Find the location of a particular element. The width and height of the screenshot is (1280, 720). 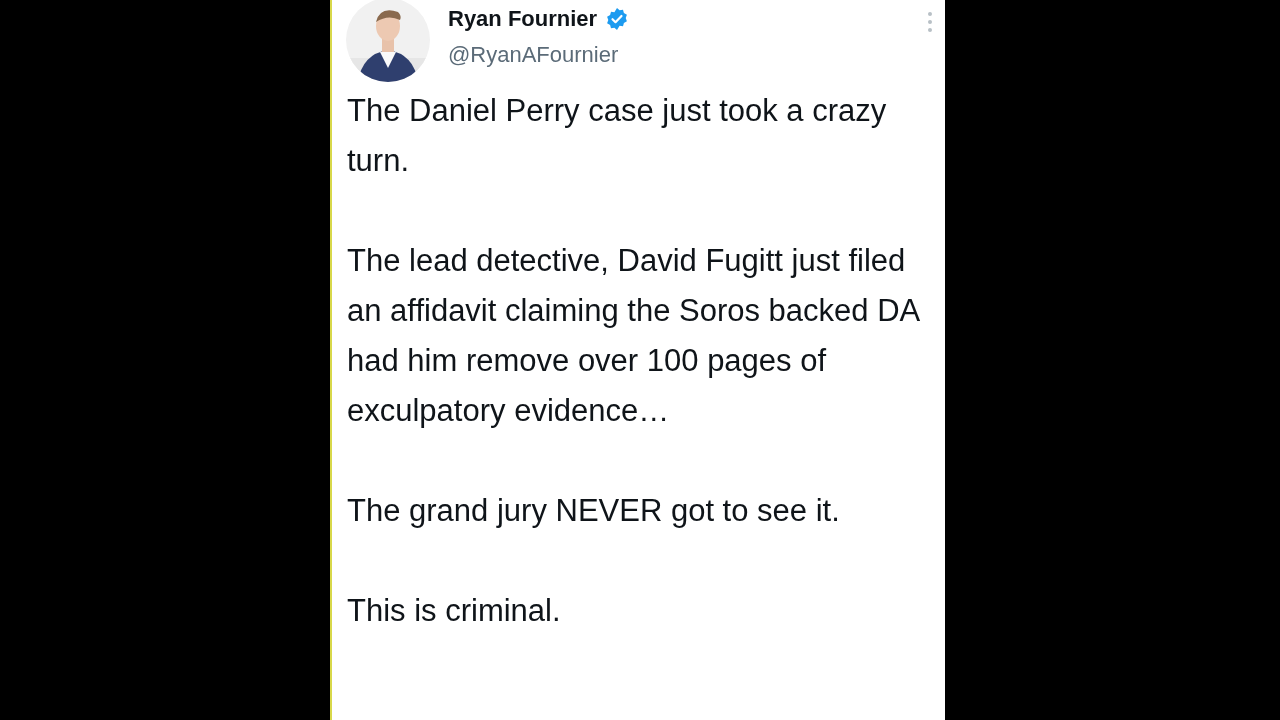

more-options-icon is located at coordinates (930, 22).